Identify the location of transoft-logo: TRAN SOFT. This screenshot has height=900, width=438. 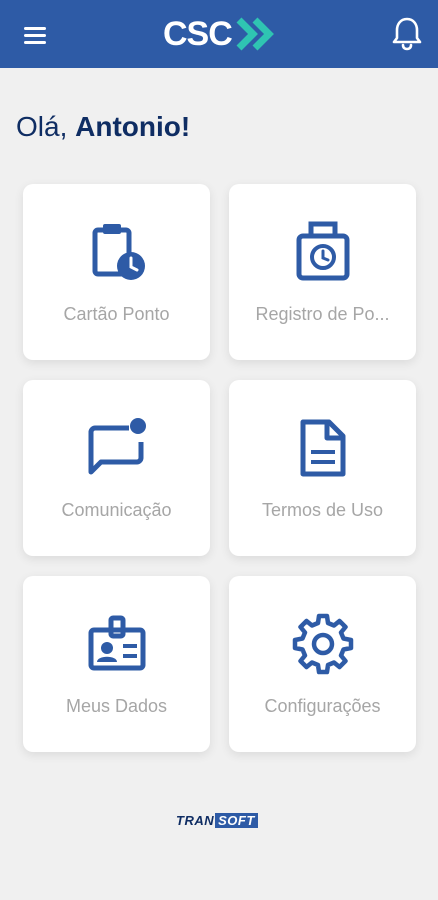
(217, 820).